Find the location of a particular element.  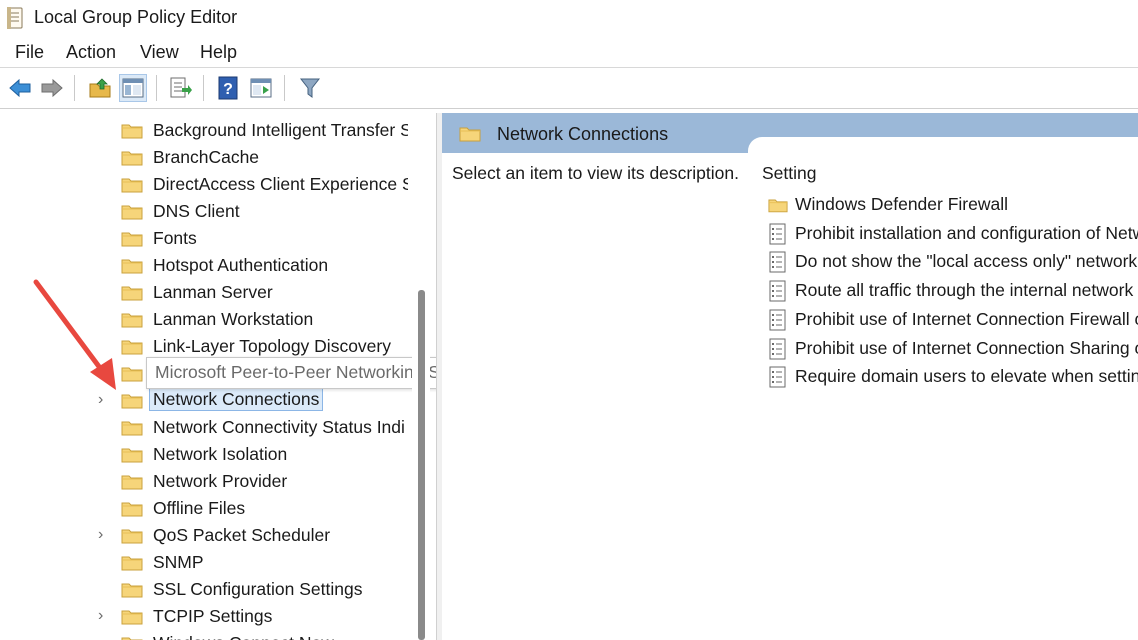

help-icon: ? is located at coordinates (228, 88).